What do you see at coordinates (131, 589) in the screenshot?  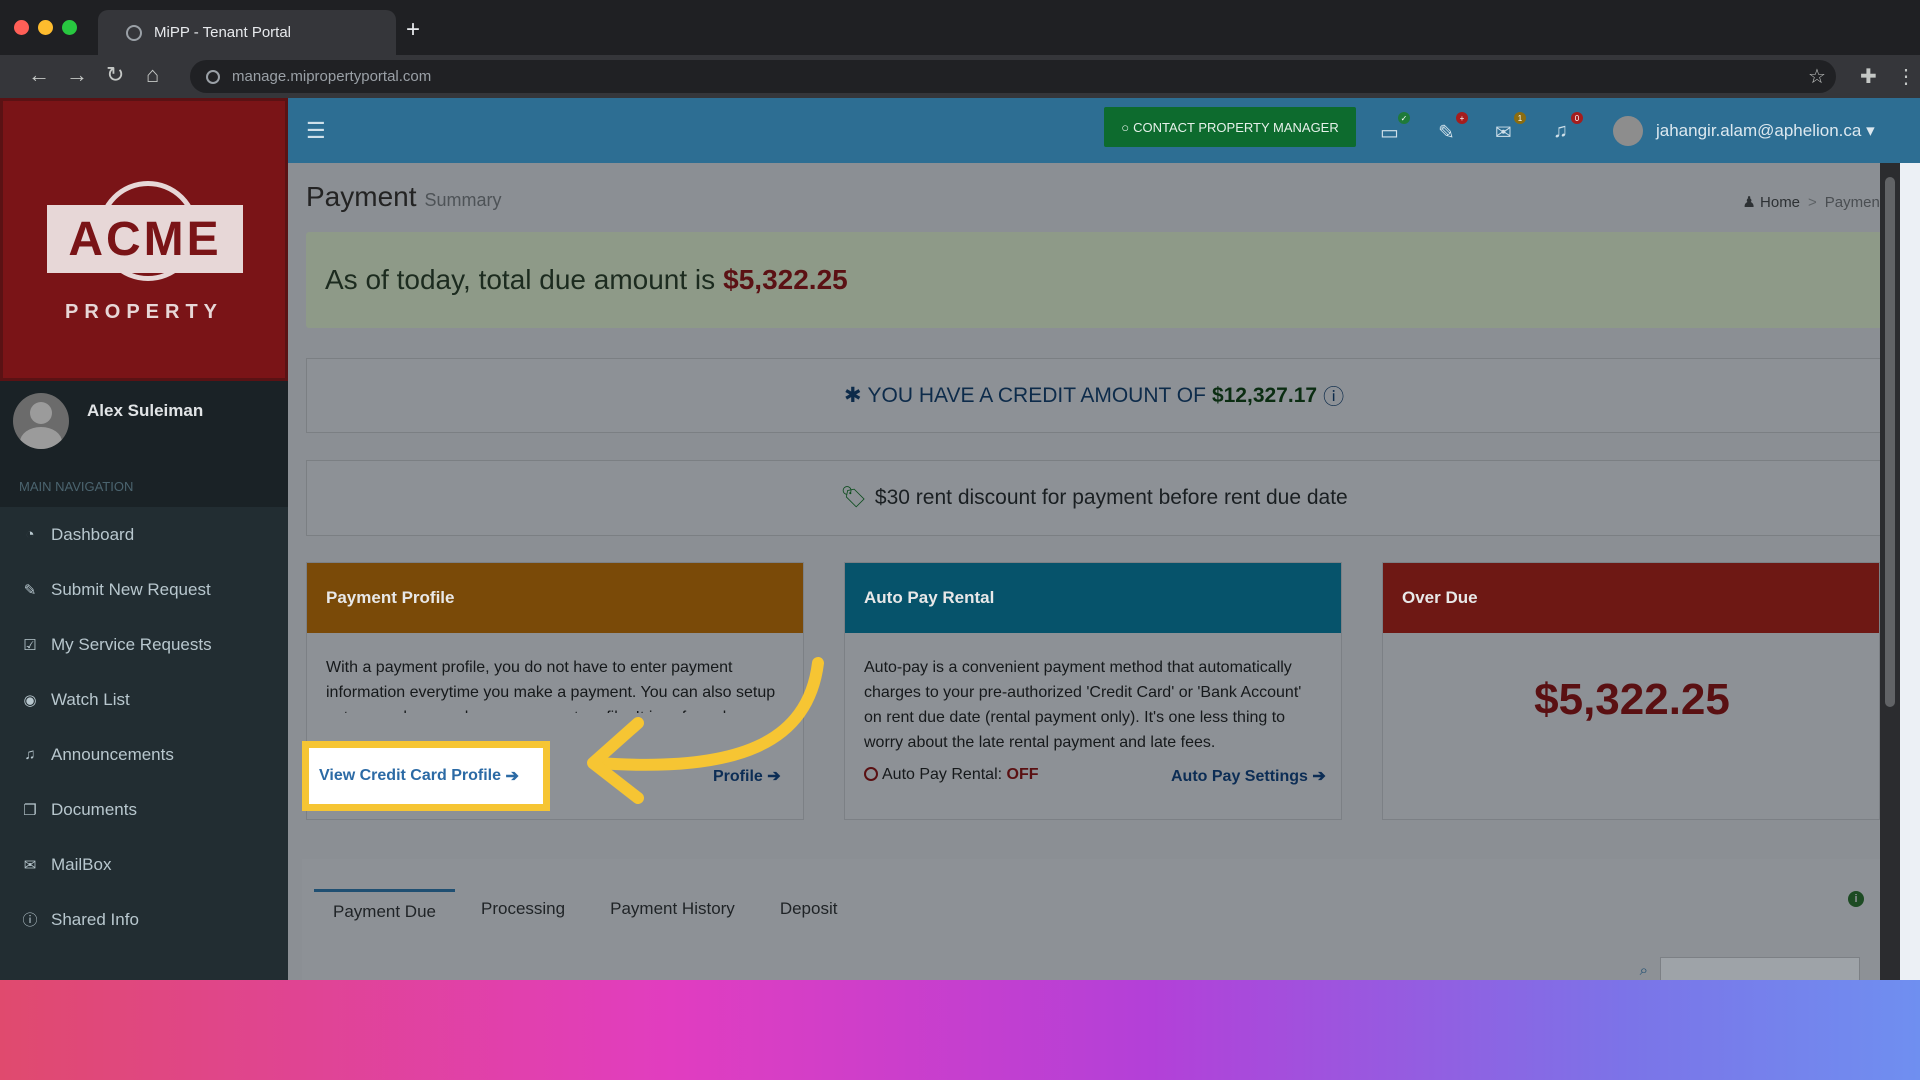 I see `sidebar-item-label: Submit New Request` at bounding box center [131, 589].